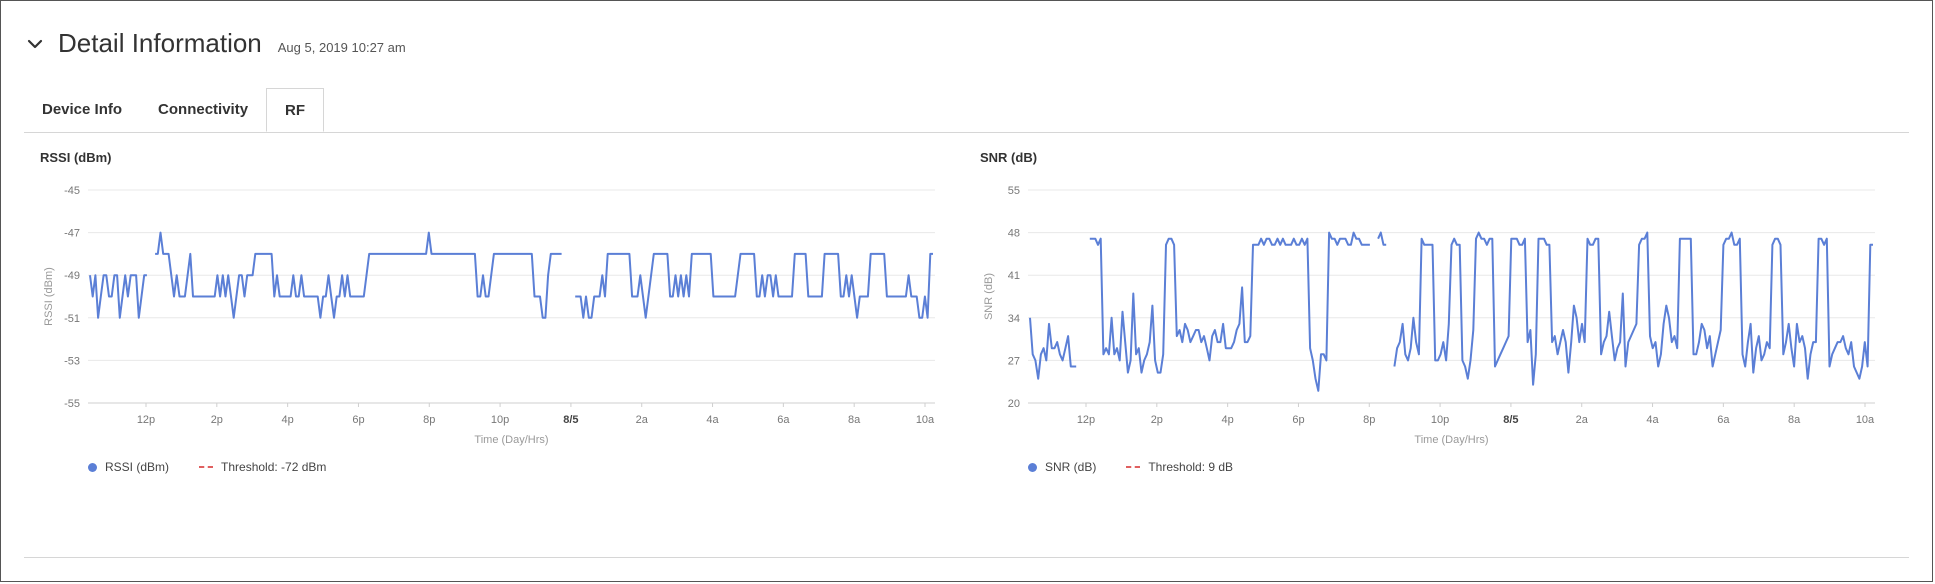  I want to click on y-tick-label: 55, so click(1014, 191).